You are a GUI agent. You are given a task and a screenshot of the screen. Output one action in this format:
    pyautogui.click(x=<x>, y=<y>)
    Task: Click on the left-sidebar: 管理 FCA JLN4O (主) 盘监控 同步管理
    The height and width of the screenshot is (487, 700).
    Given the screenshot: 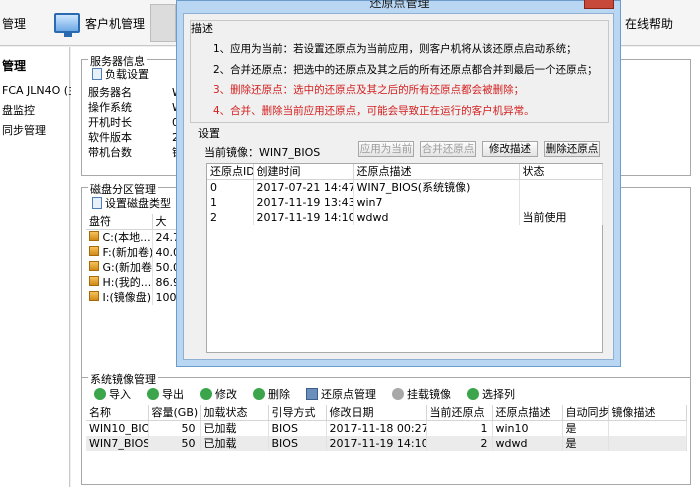 What is the action you would take?
    pyautogui.click(x=41, y=267)
    